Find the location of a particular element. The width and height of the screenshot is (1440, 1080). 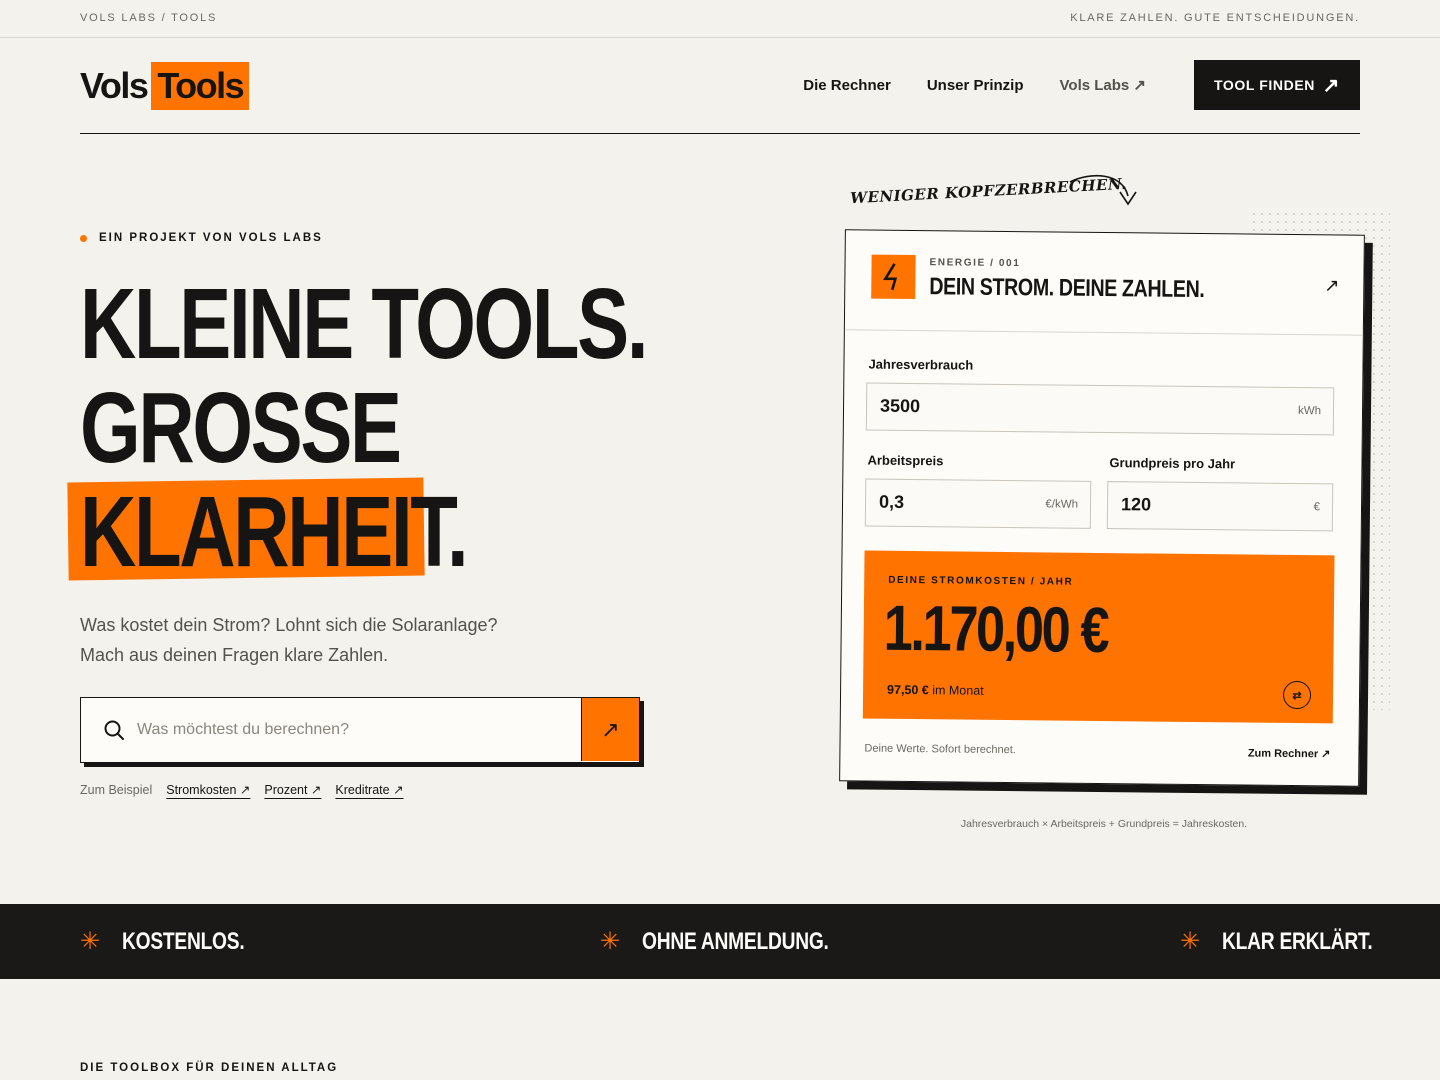

hero-lead-line-2: Mach aus deinen Fragen klare Zahlen. is located at coordinates (234, 655).